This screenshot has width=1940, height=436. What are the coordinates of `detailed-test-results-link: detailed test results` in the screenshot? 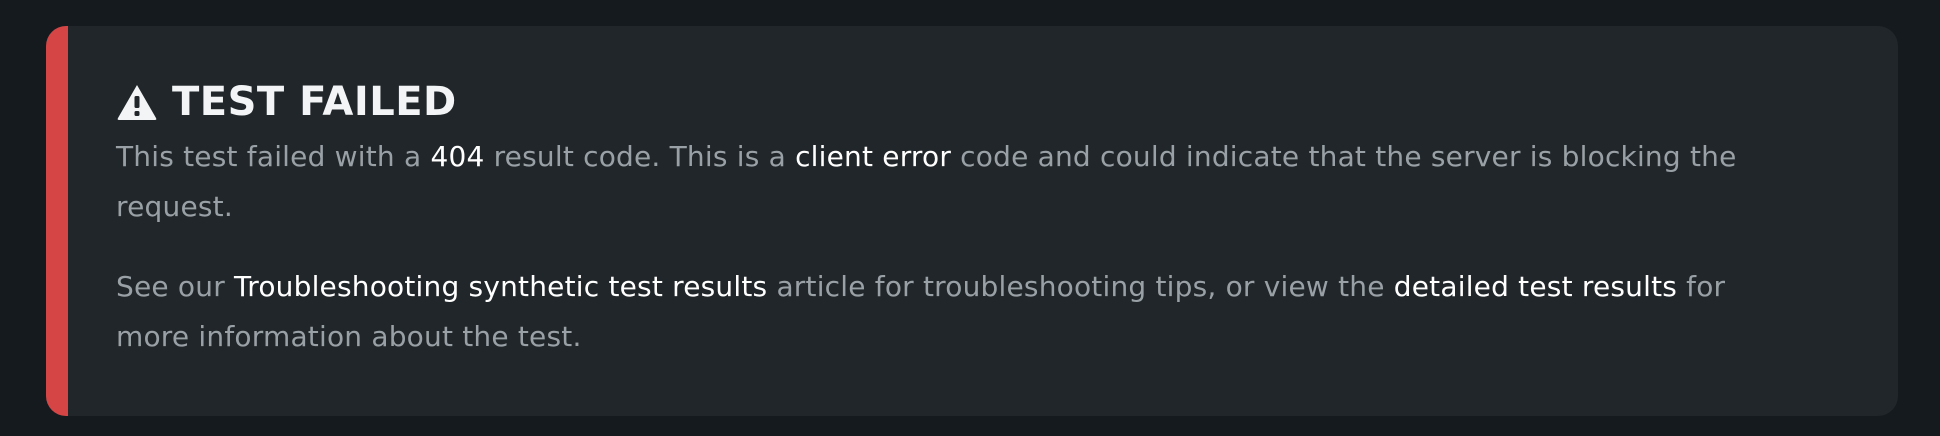 It's located at (1535, 286).